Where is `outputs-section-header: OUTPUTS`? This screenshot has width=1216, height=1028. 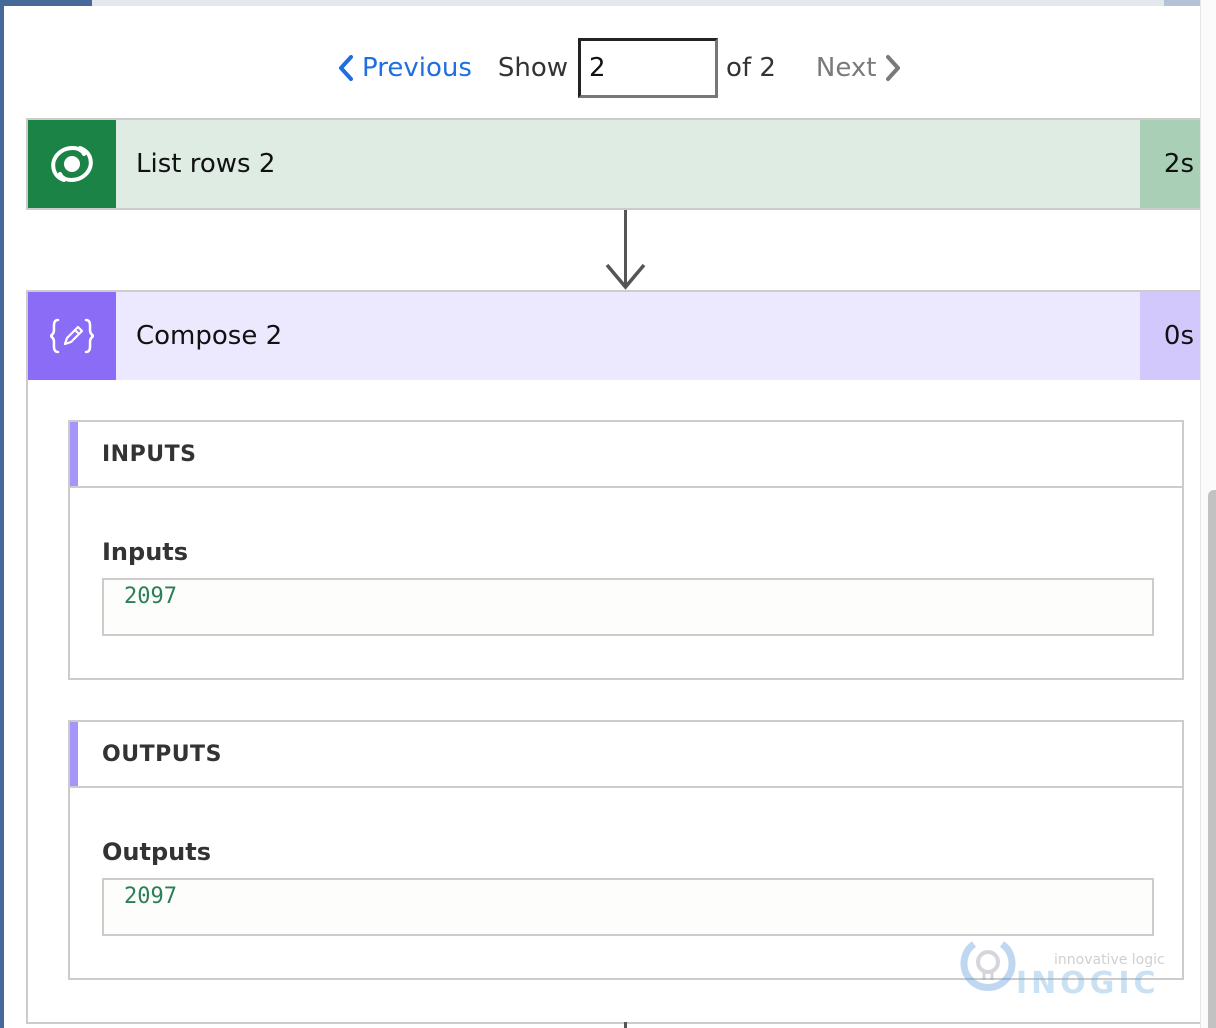
outputs-section-header: OUTPUTS is located at coordinates (626, 755).